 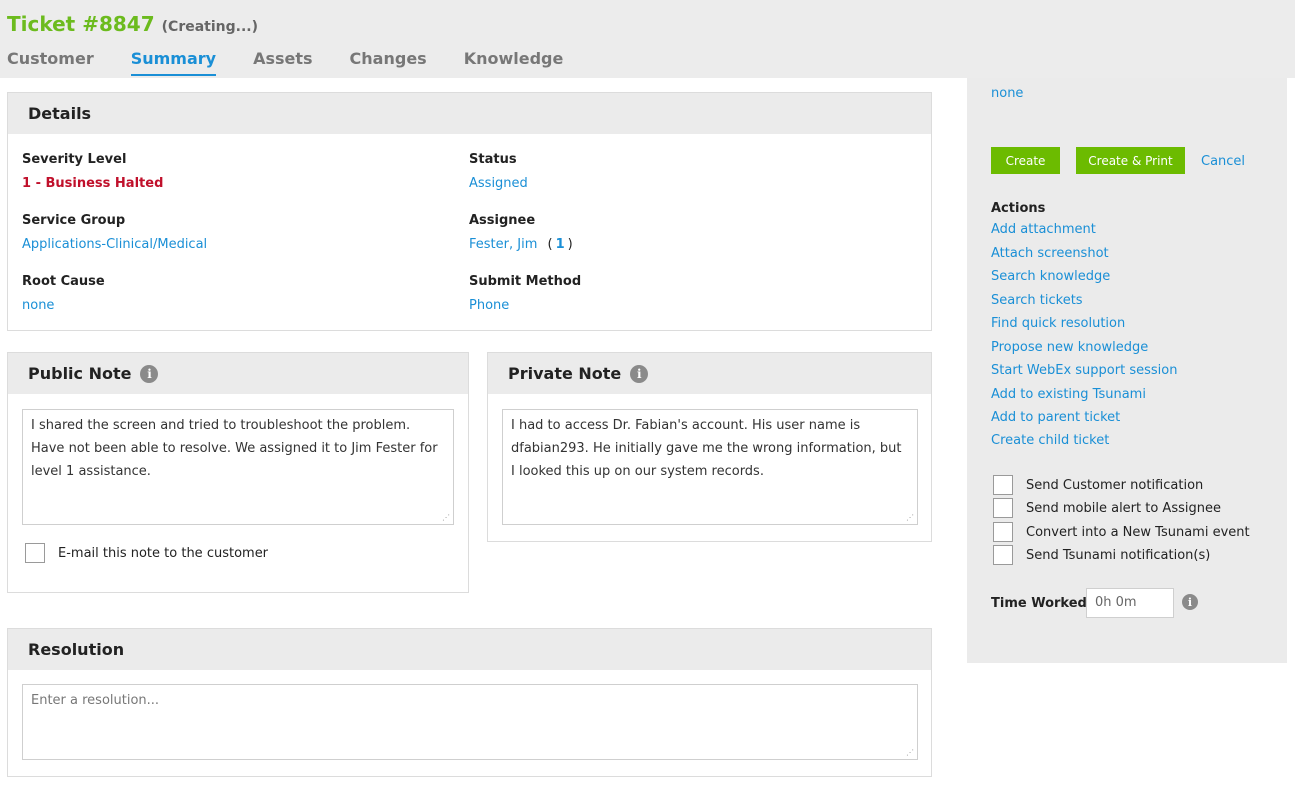 I want to click on action-start-webex: Start WebEx support session, so click(x=1084, y=370).